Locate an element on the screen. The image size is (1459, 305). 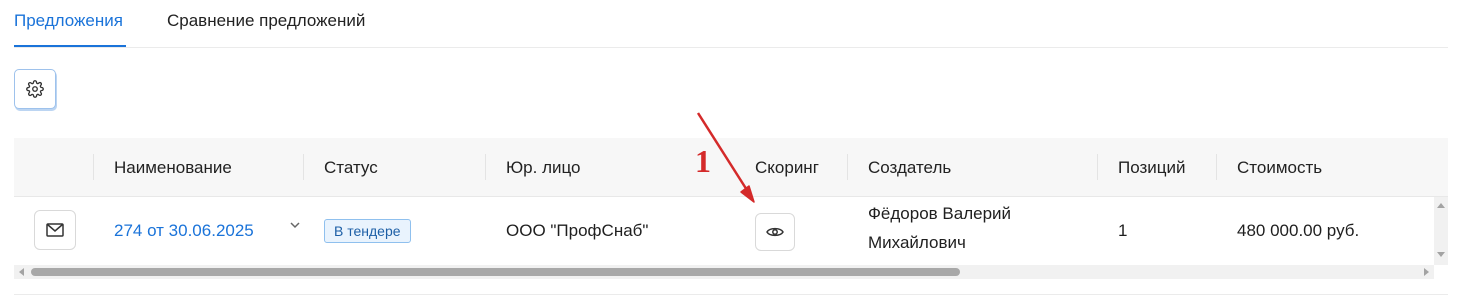
table-bottom-divider is located at coordinates (731, 294).